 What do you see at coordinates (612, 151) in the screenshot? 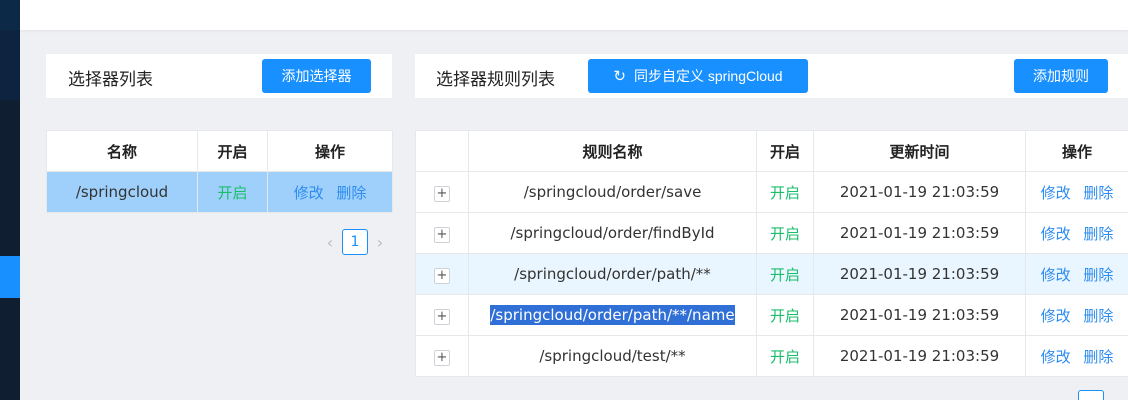
I see `column-header-rule-name: 规则名称` at bounding box center [612, 151].